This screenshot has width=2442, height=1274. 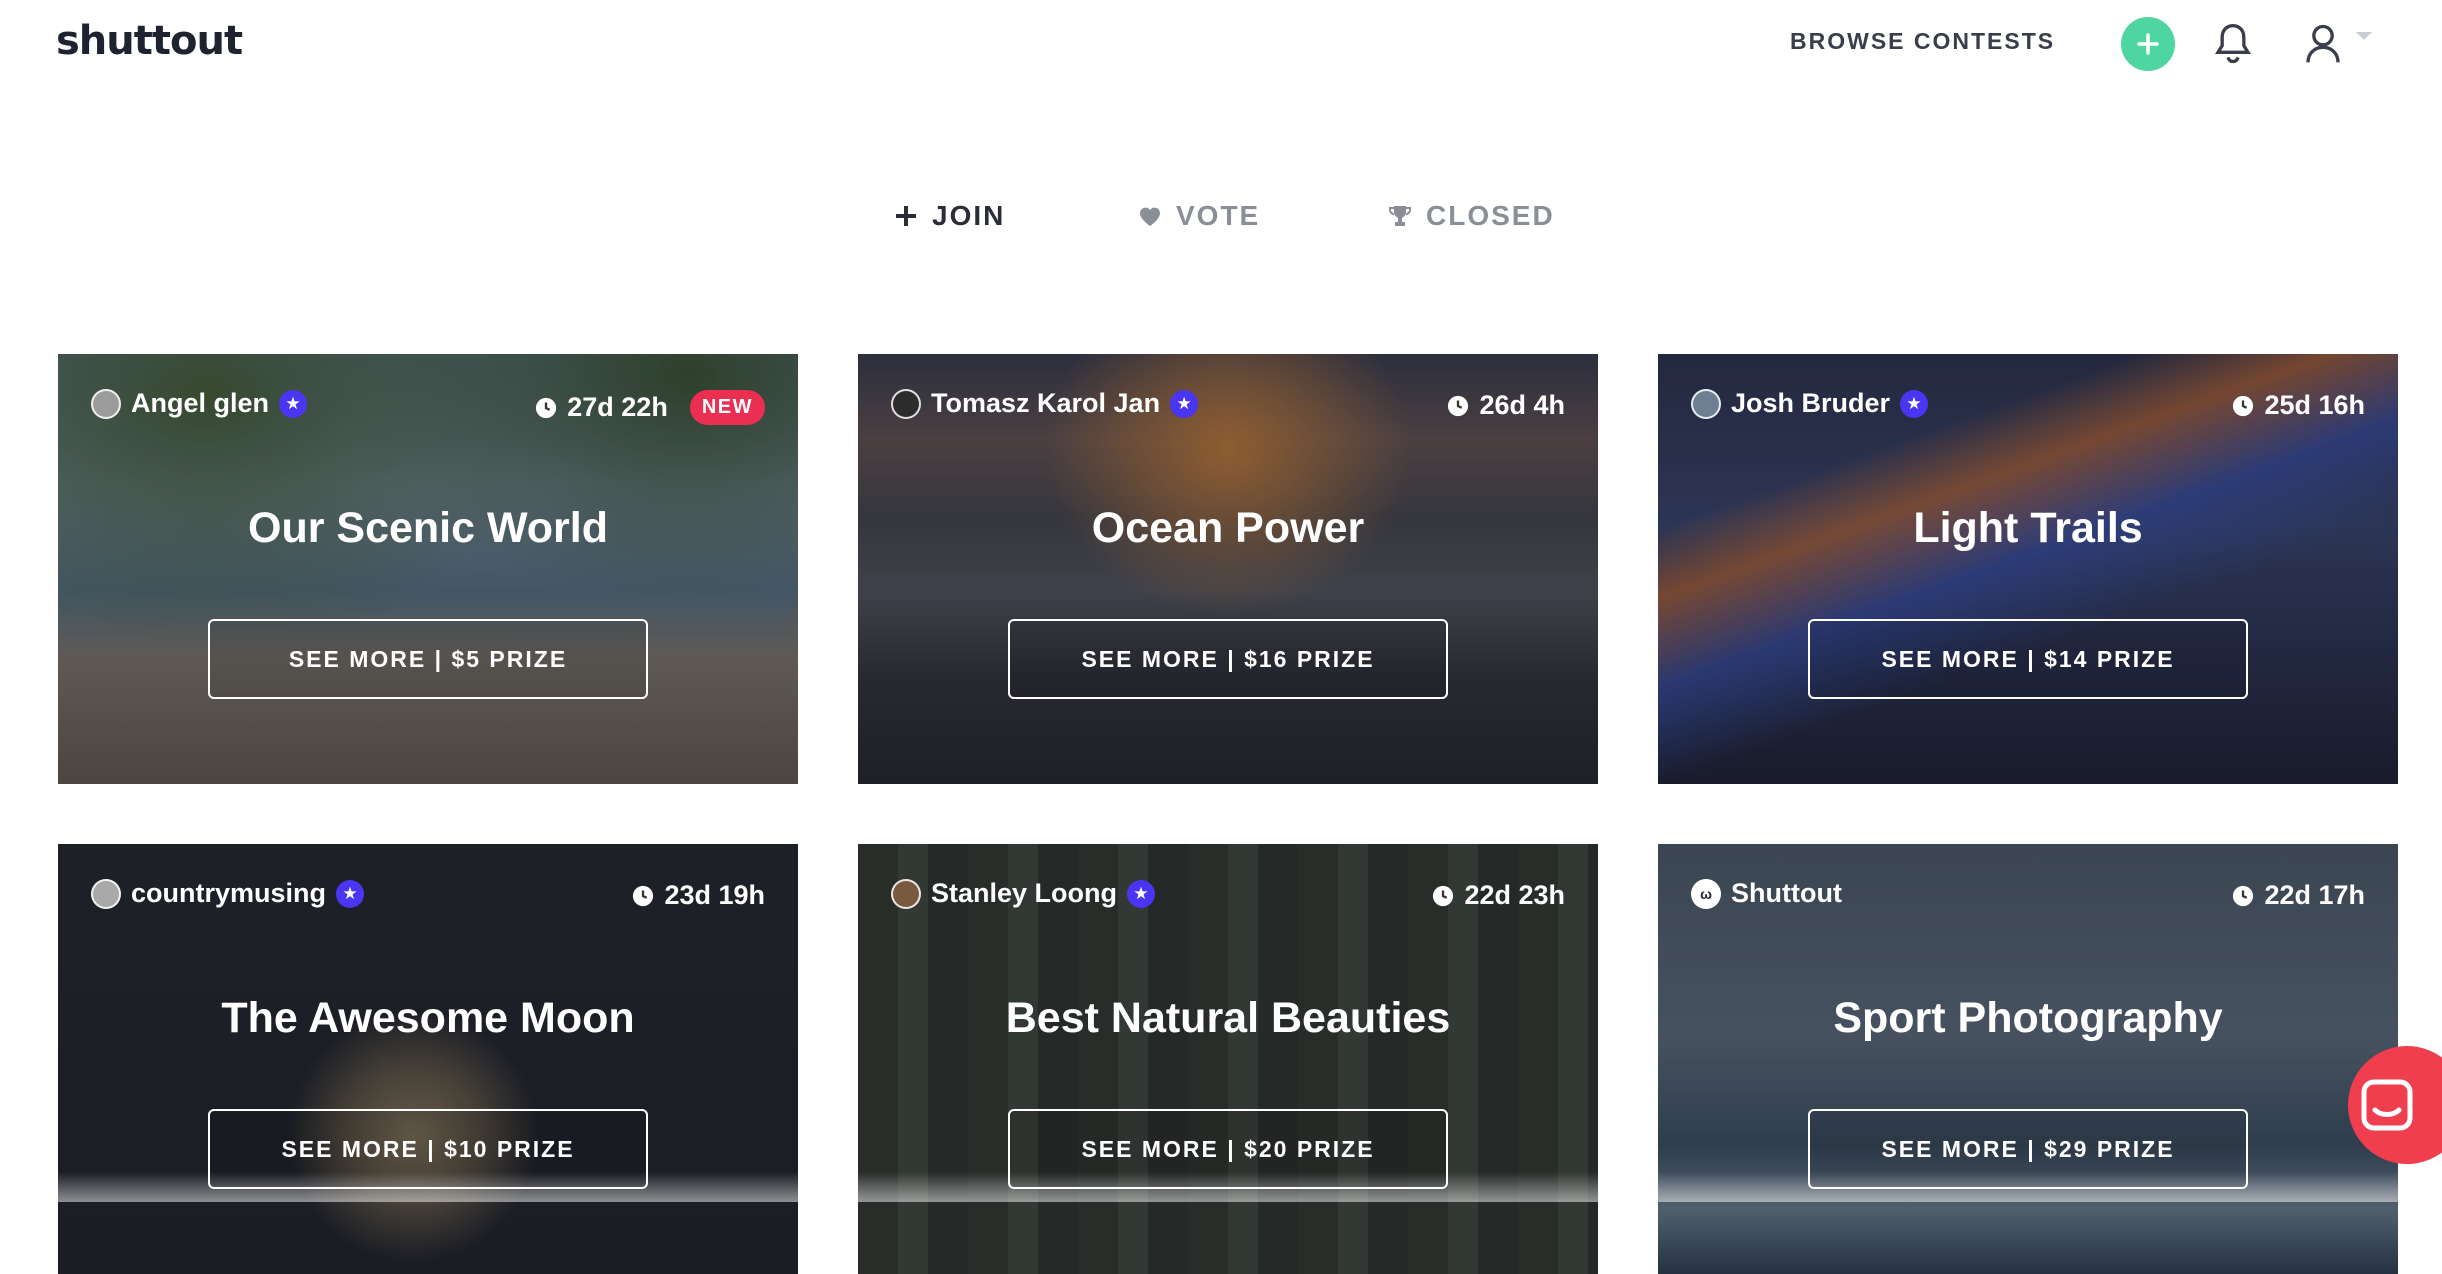 I want to click on see-more-button: SEE MORE | $14 PRIZE, so click(x=2028, y=659).